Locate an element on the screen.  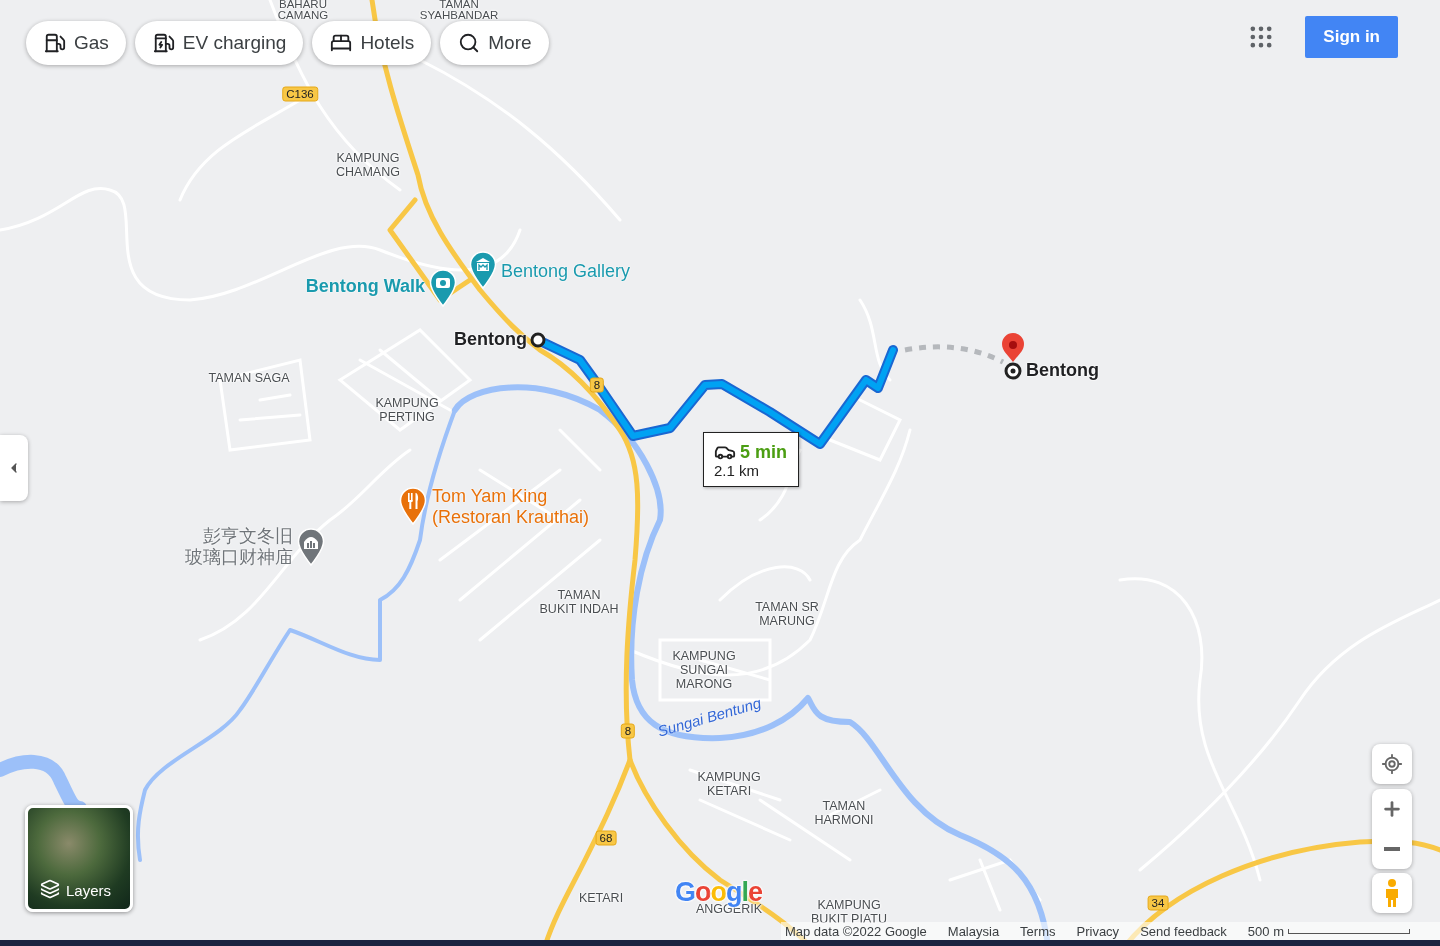
minus-icon is located at coordinates (1392, 849).